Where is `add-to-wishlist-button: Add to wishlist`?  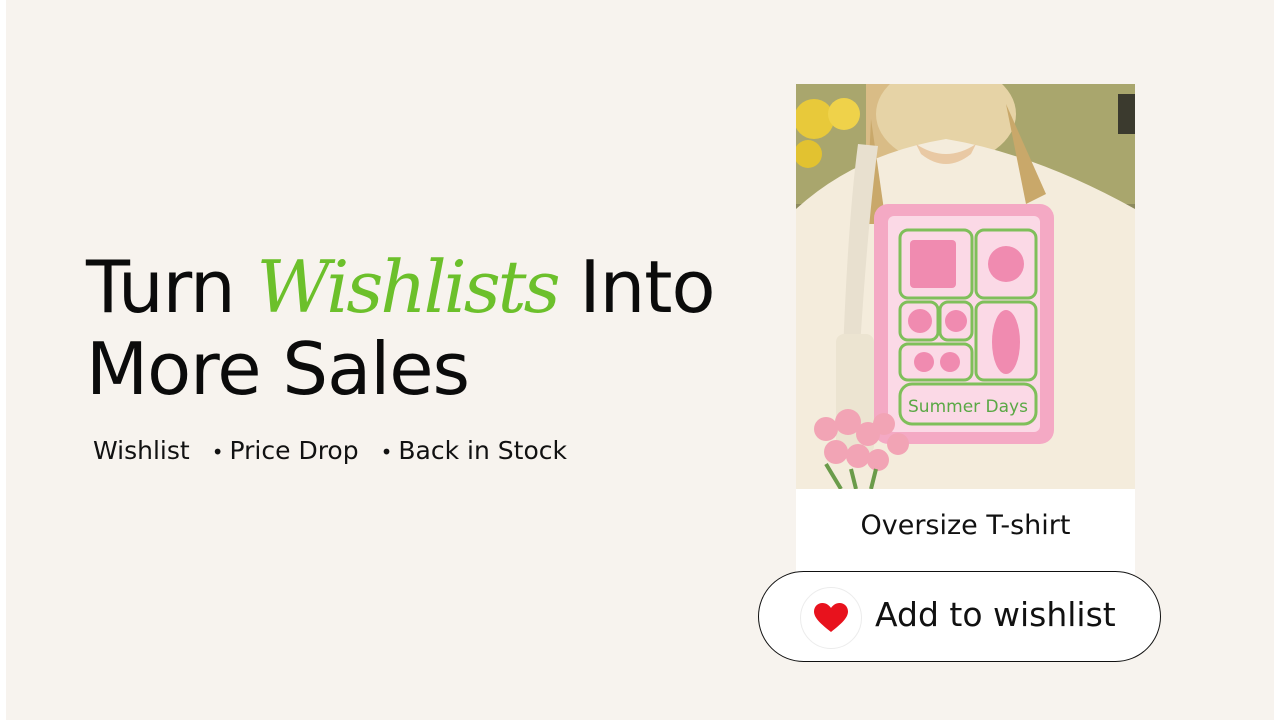
add-to-wishlist-button: Add to wishlist is located at coordinates (959, 616).